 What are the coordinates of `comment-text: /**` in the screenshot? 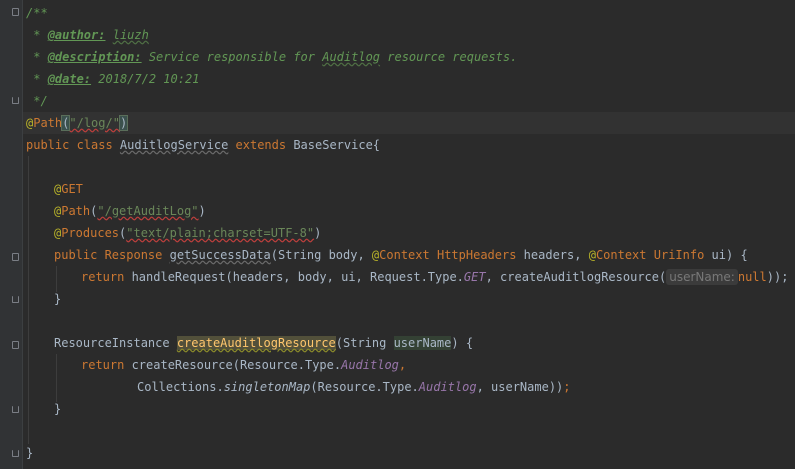 It's located at (37, 13).